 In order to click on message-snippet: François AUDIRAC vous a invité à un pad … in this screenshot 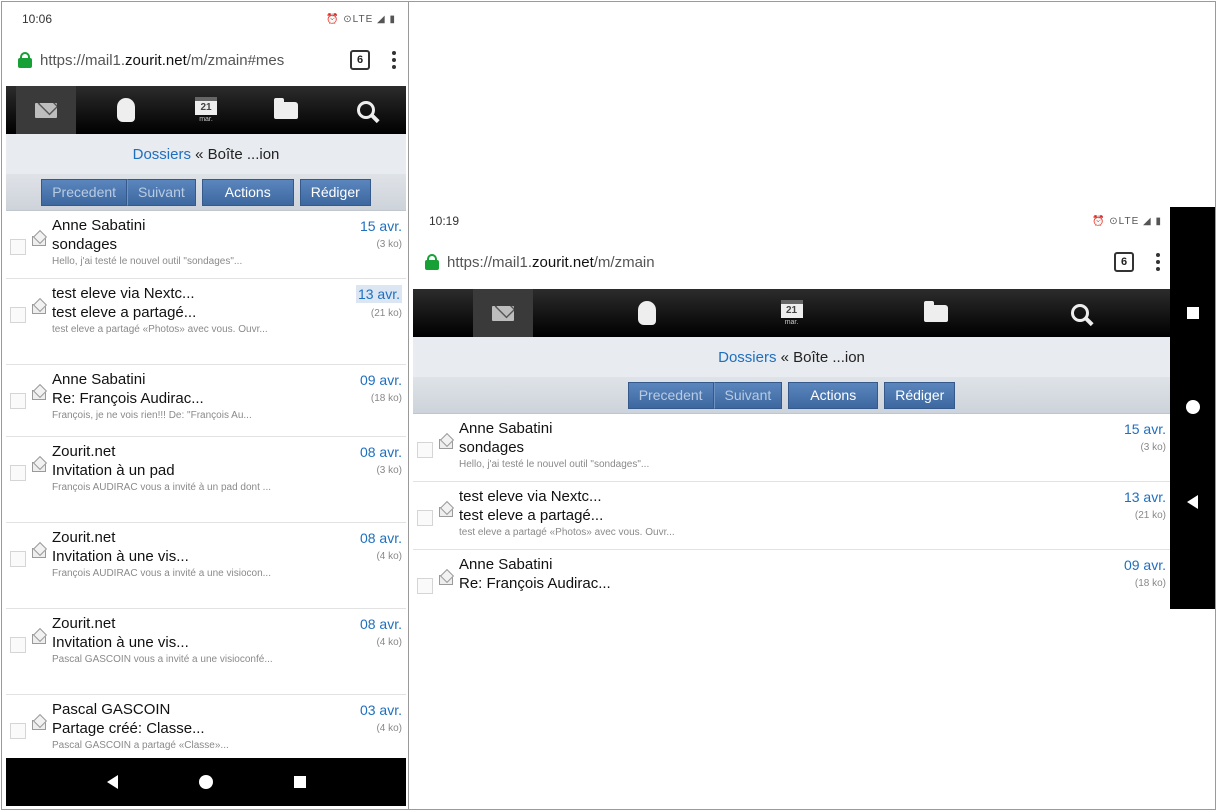, I will do `click(161, 487)`.